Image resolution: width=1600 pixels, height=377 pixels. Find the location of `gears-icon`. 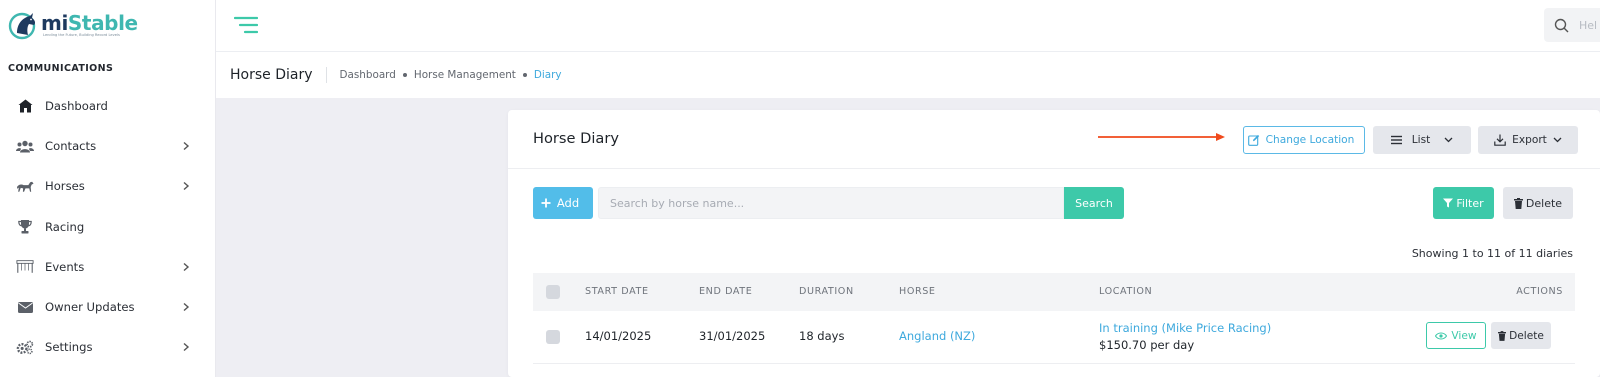

gears-icon is located at coordinates (25, 347).